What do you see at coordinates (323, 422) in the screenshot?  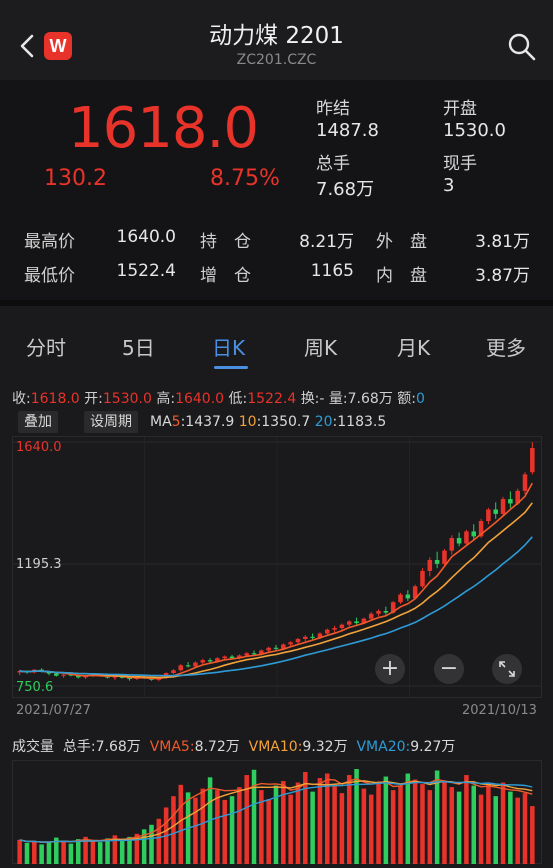 I see `ma20-label: 20` at bounding box center [323, 422].